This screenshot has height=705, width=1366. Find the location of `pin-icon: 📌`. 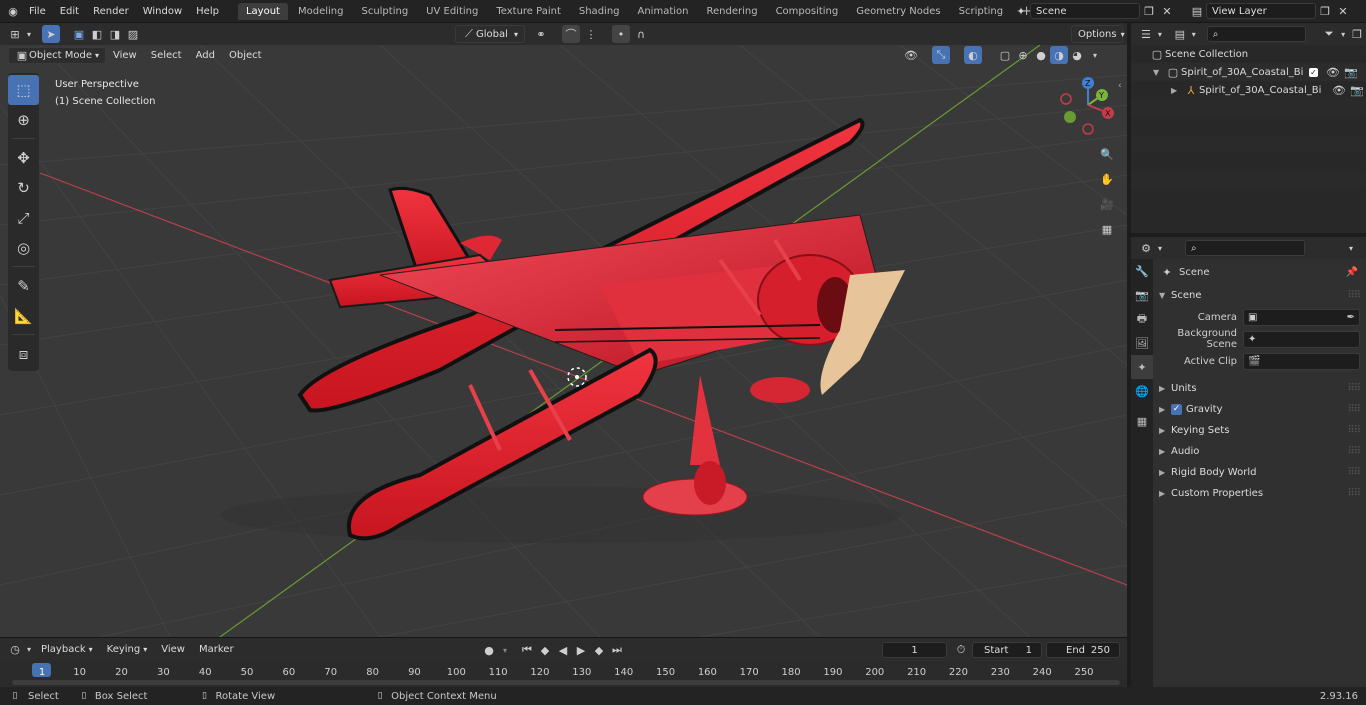

pin-icon: 📌 is located at coordinates (1352, 272).